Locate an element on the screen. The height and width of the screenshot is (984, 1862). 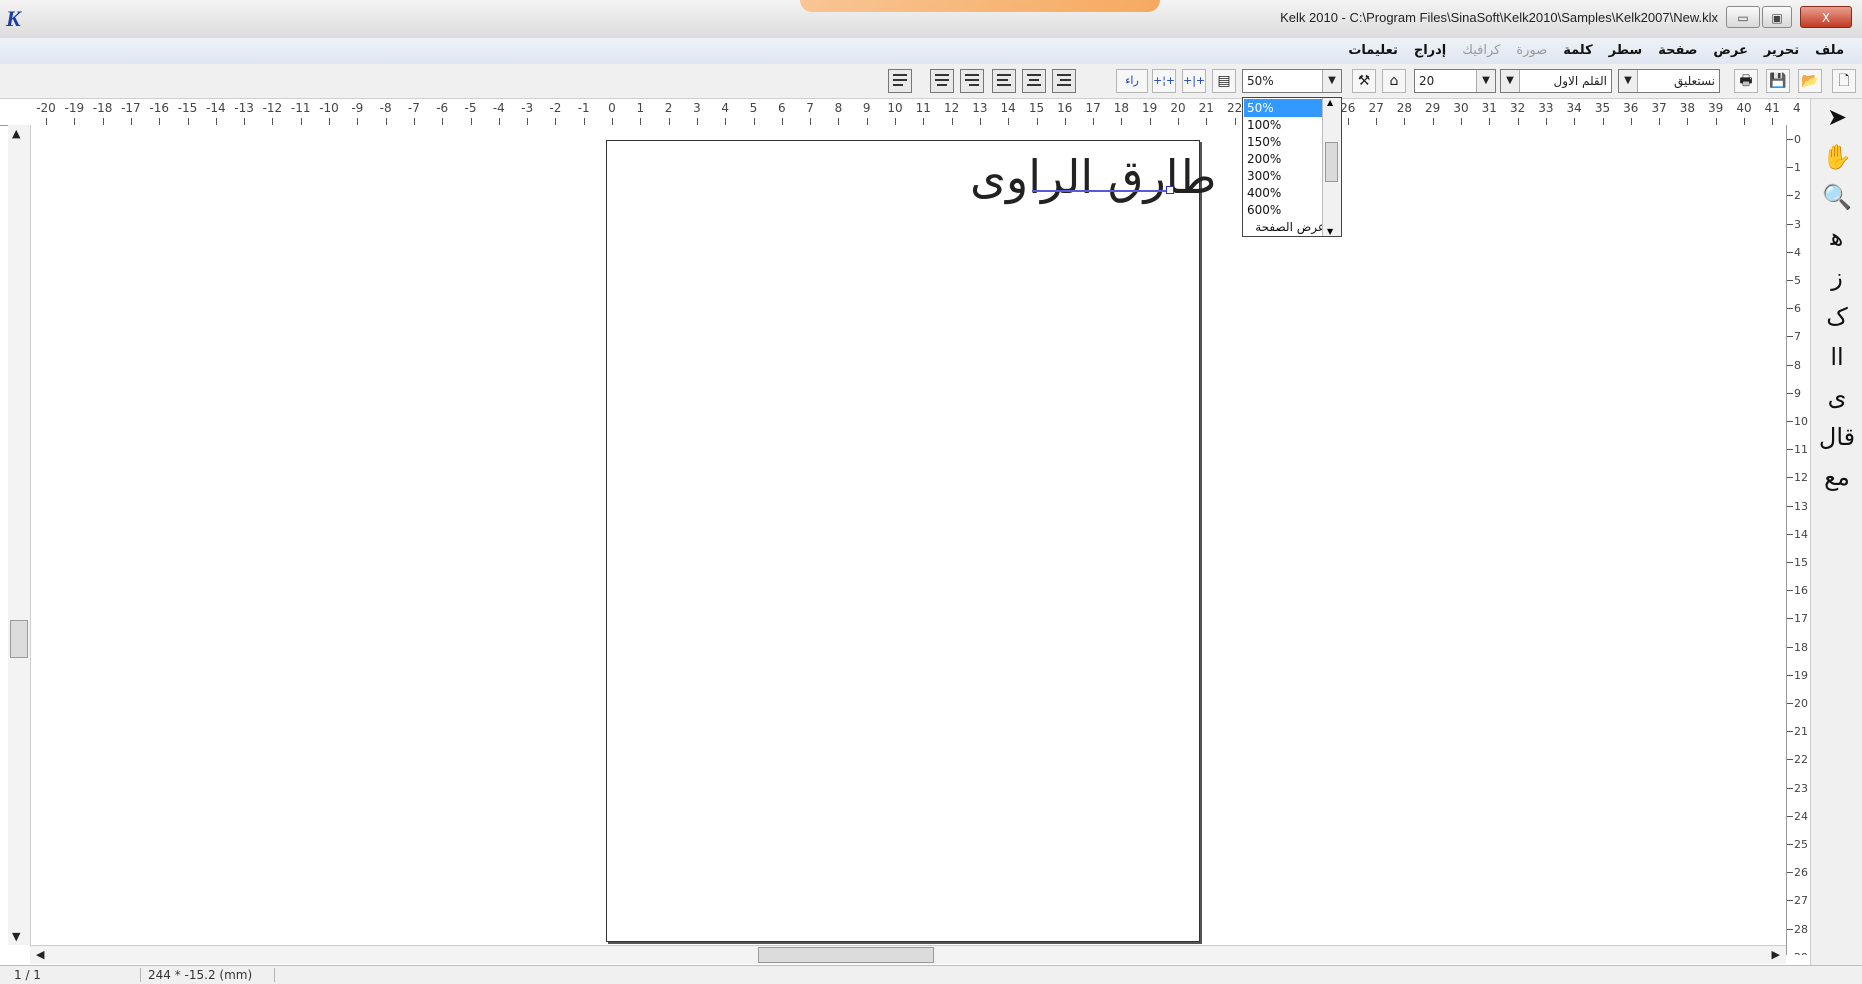
arrow-pointer-icon: ➤ is located at coordinates (1837, 117).